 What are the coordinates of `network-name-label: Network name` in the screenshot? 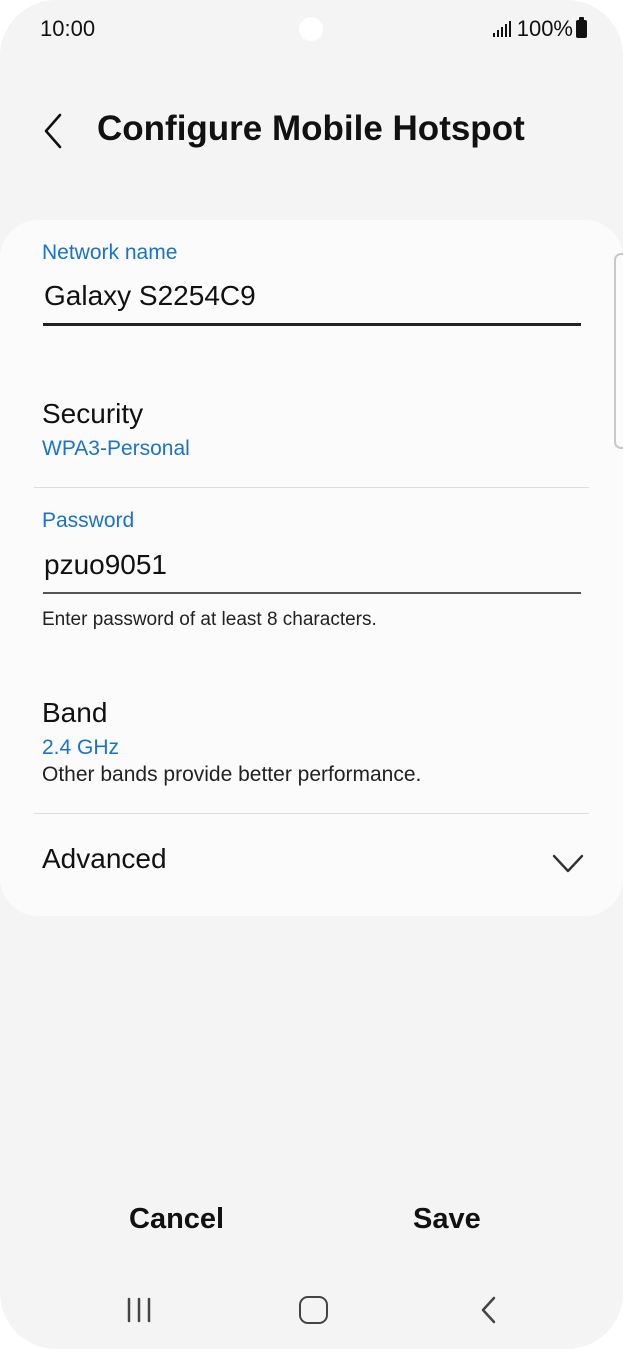 It's located at (110, 252).